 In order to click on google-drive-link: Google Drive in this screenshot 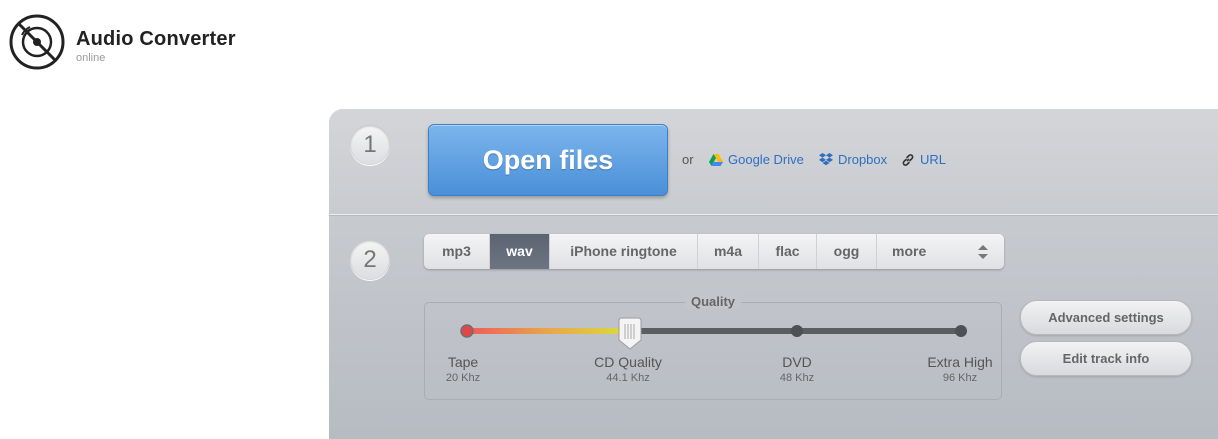, I will do `click(756, 159)`.